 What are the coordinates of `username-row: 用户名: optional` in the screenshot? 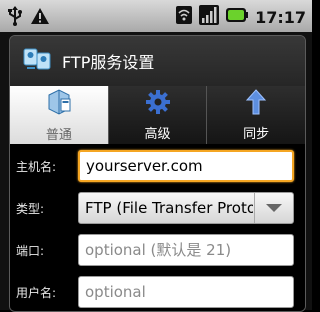 It's located at (157, 291).